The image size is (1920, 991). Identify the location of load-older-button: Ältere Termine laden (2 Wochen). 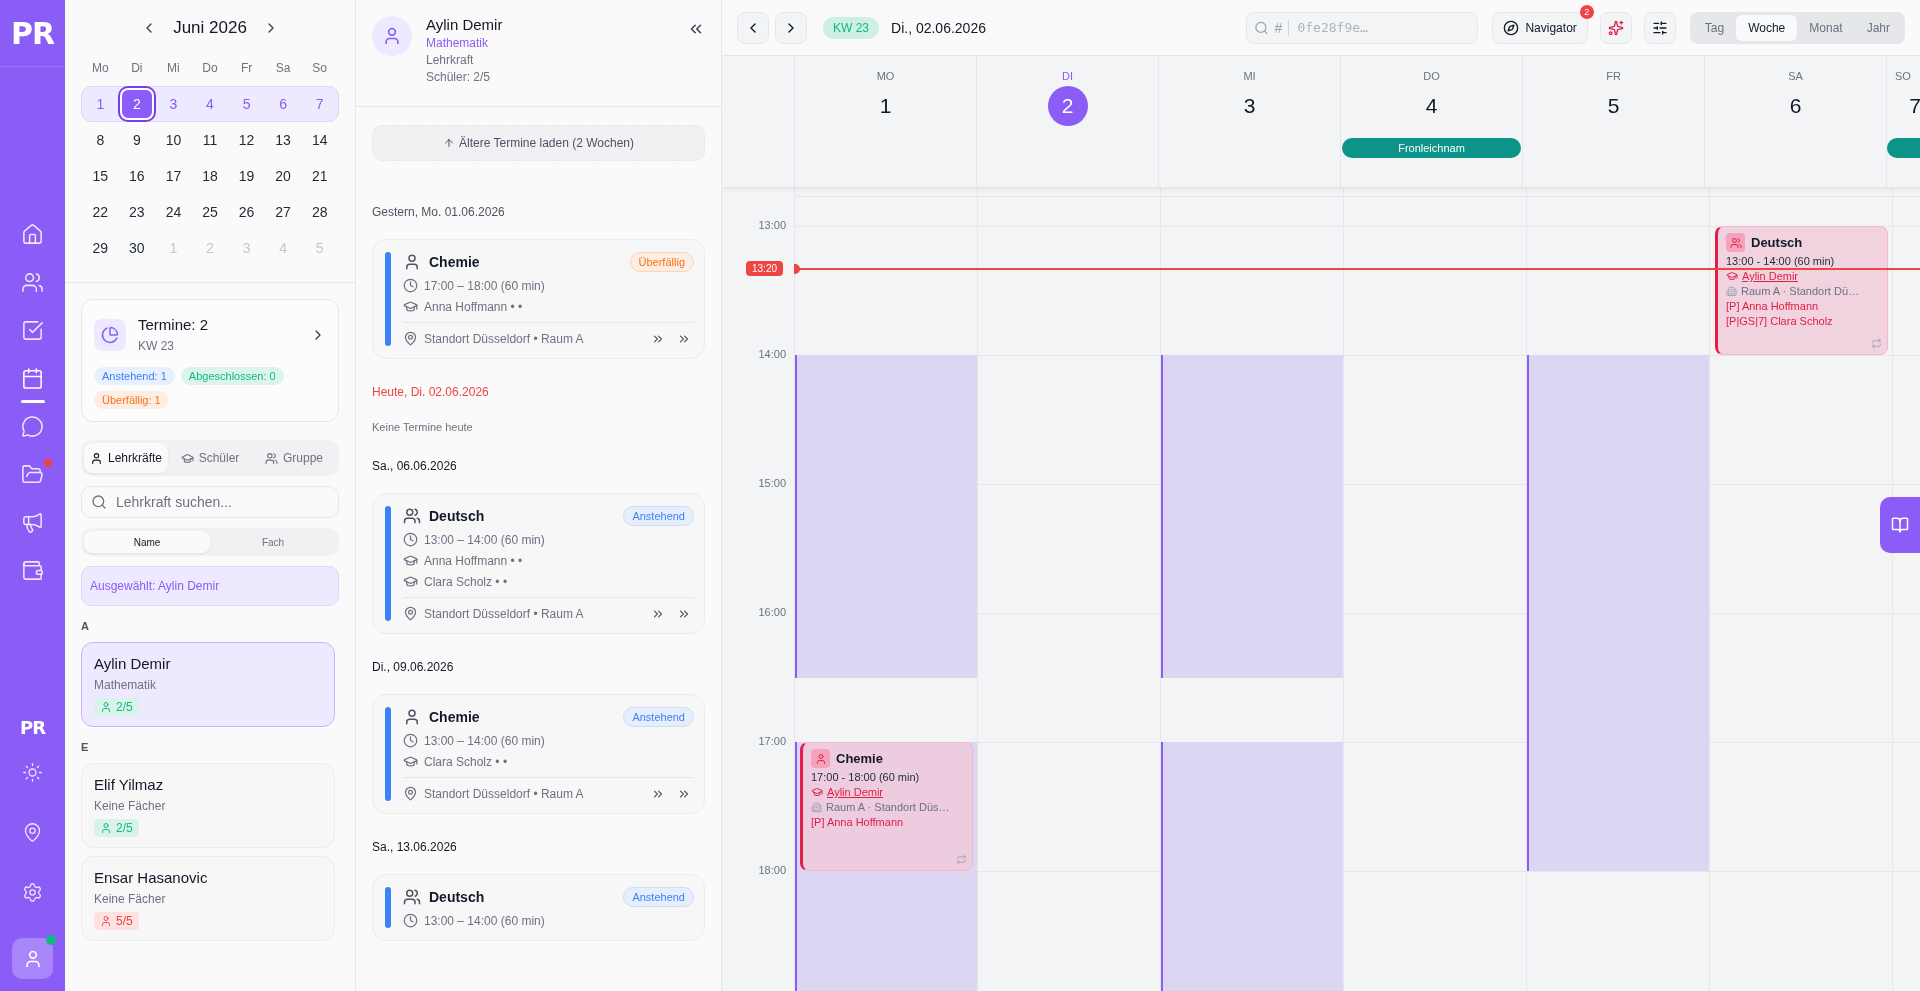
(538, 143).